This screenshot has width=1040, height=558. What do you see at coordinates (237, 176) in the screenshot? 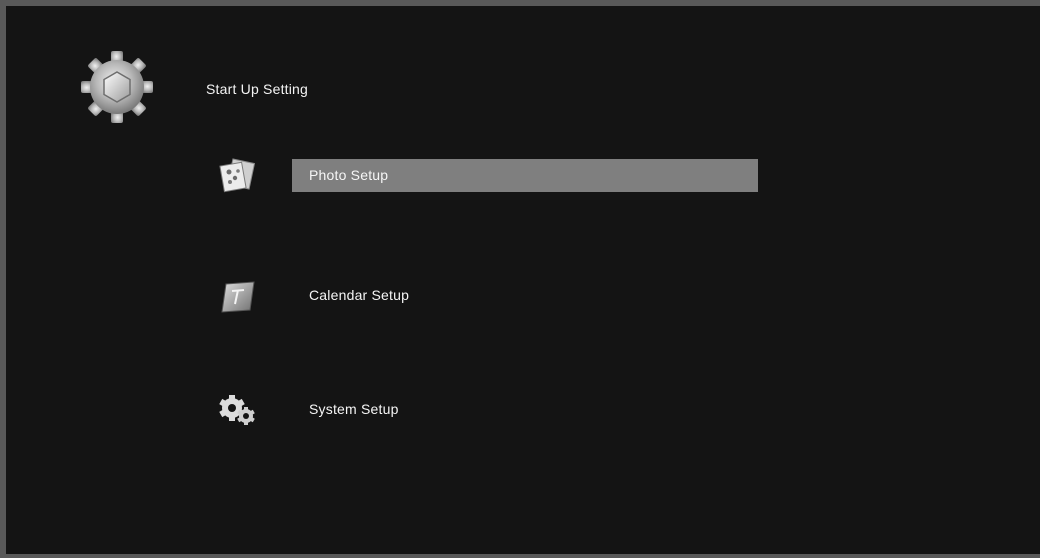
I see `photo-icon` at bounding box center [237, 176].